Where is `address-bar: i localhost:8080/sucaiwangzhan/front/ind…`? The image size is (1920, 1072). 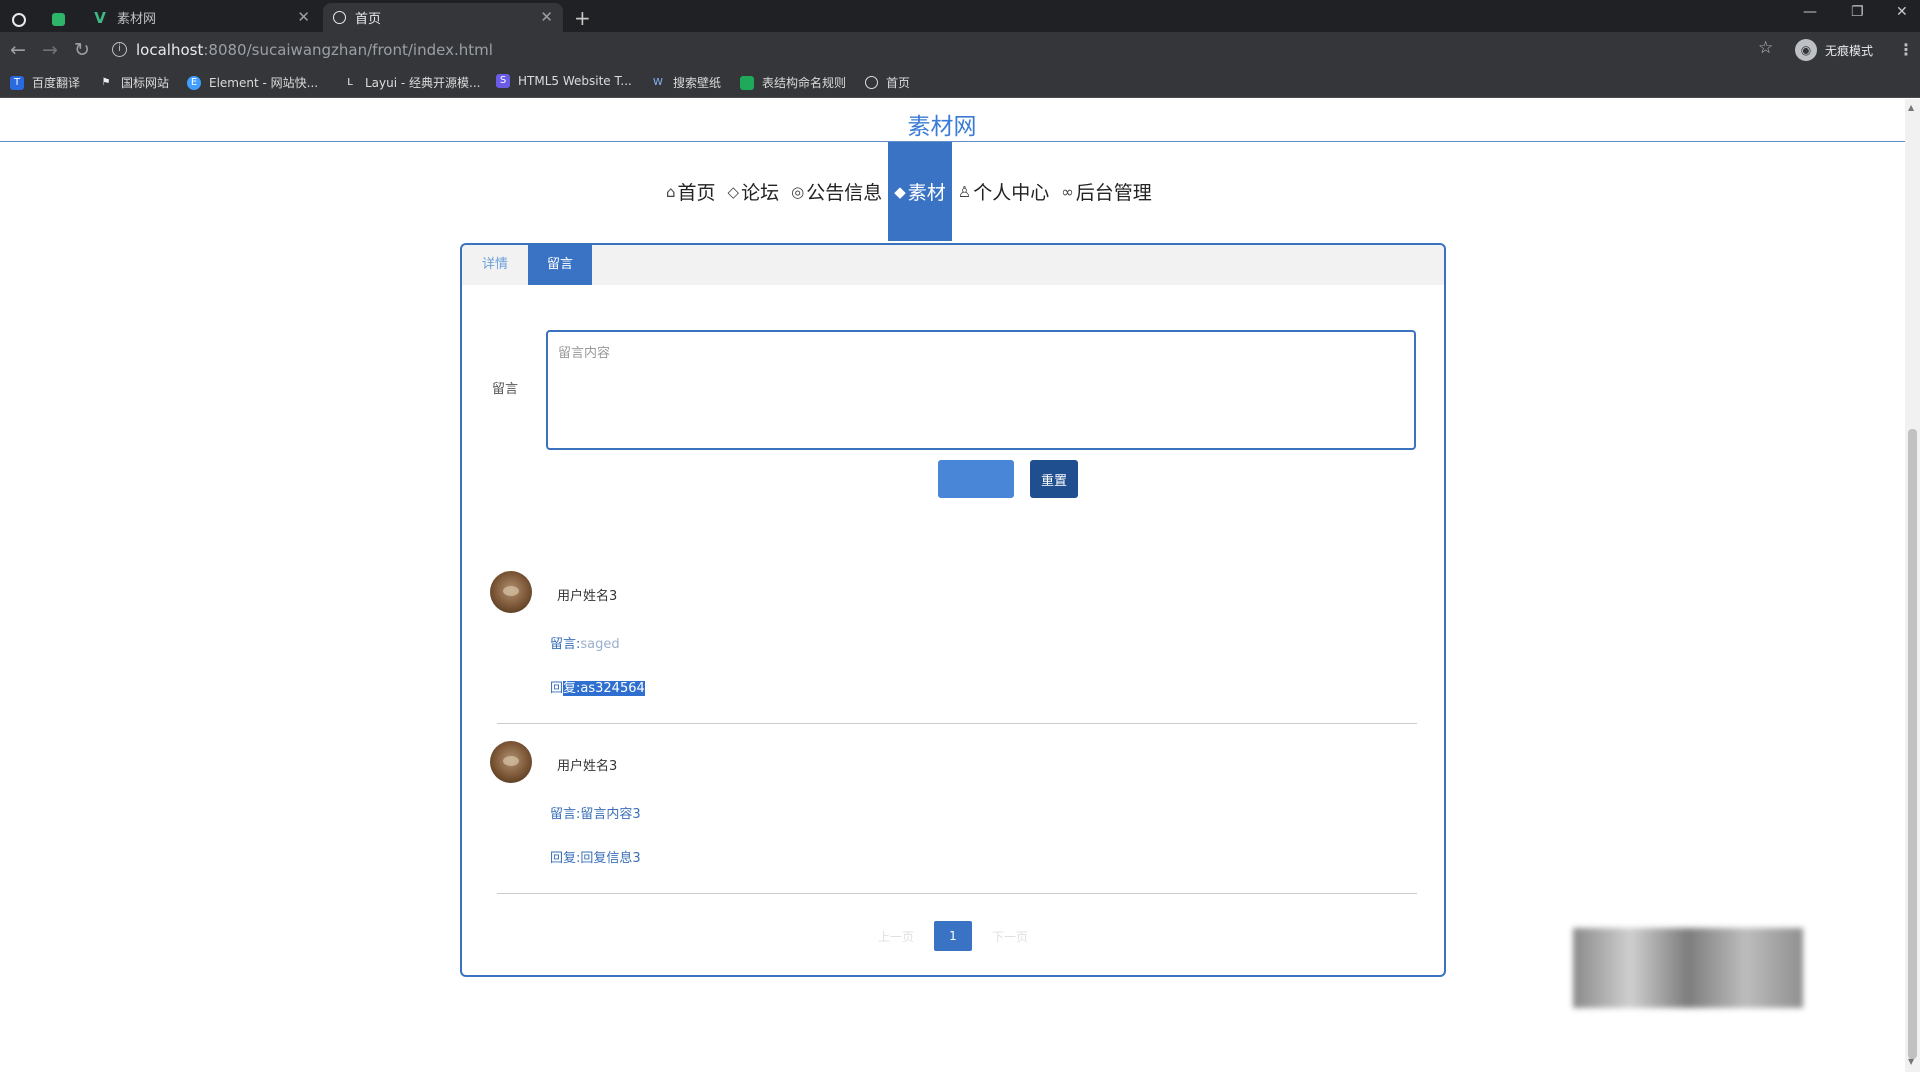
address-bar: i localhost:8080/sucaiwangzhan/front/ind… is located at coordinates (938, 50).